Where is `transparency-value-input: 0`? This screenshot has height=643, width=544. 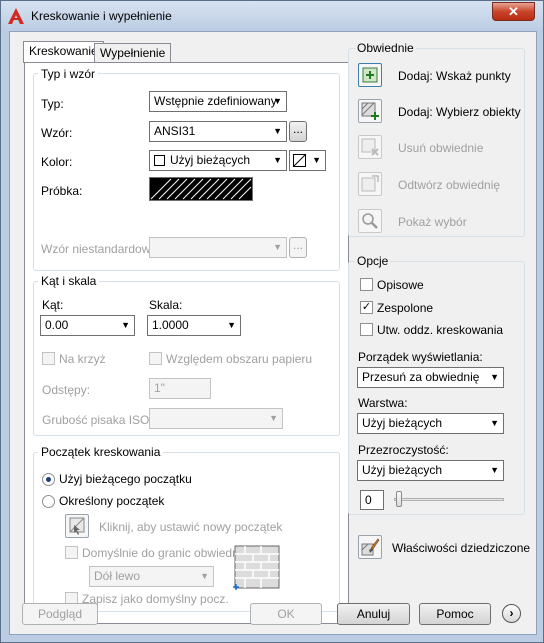 transparency-value-input: 0 is located at coordinates (372, 500).